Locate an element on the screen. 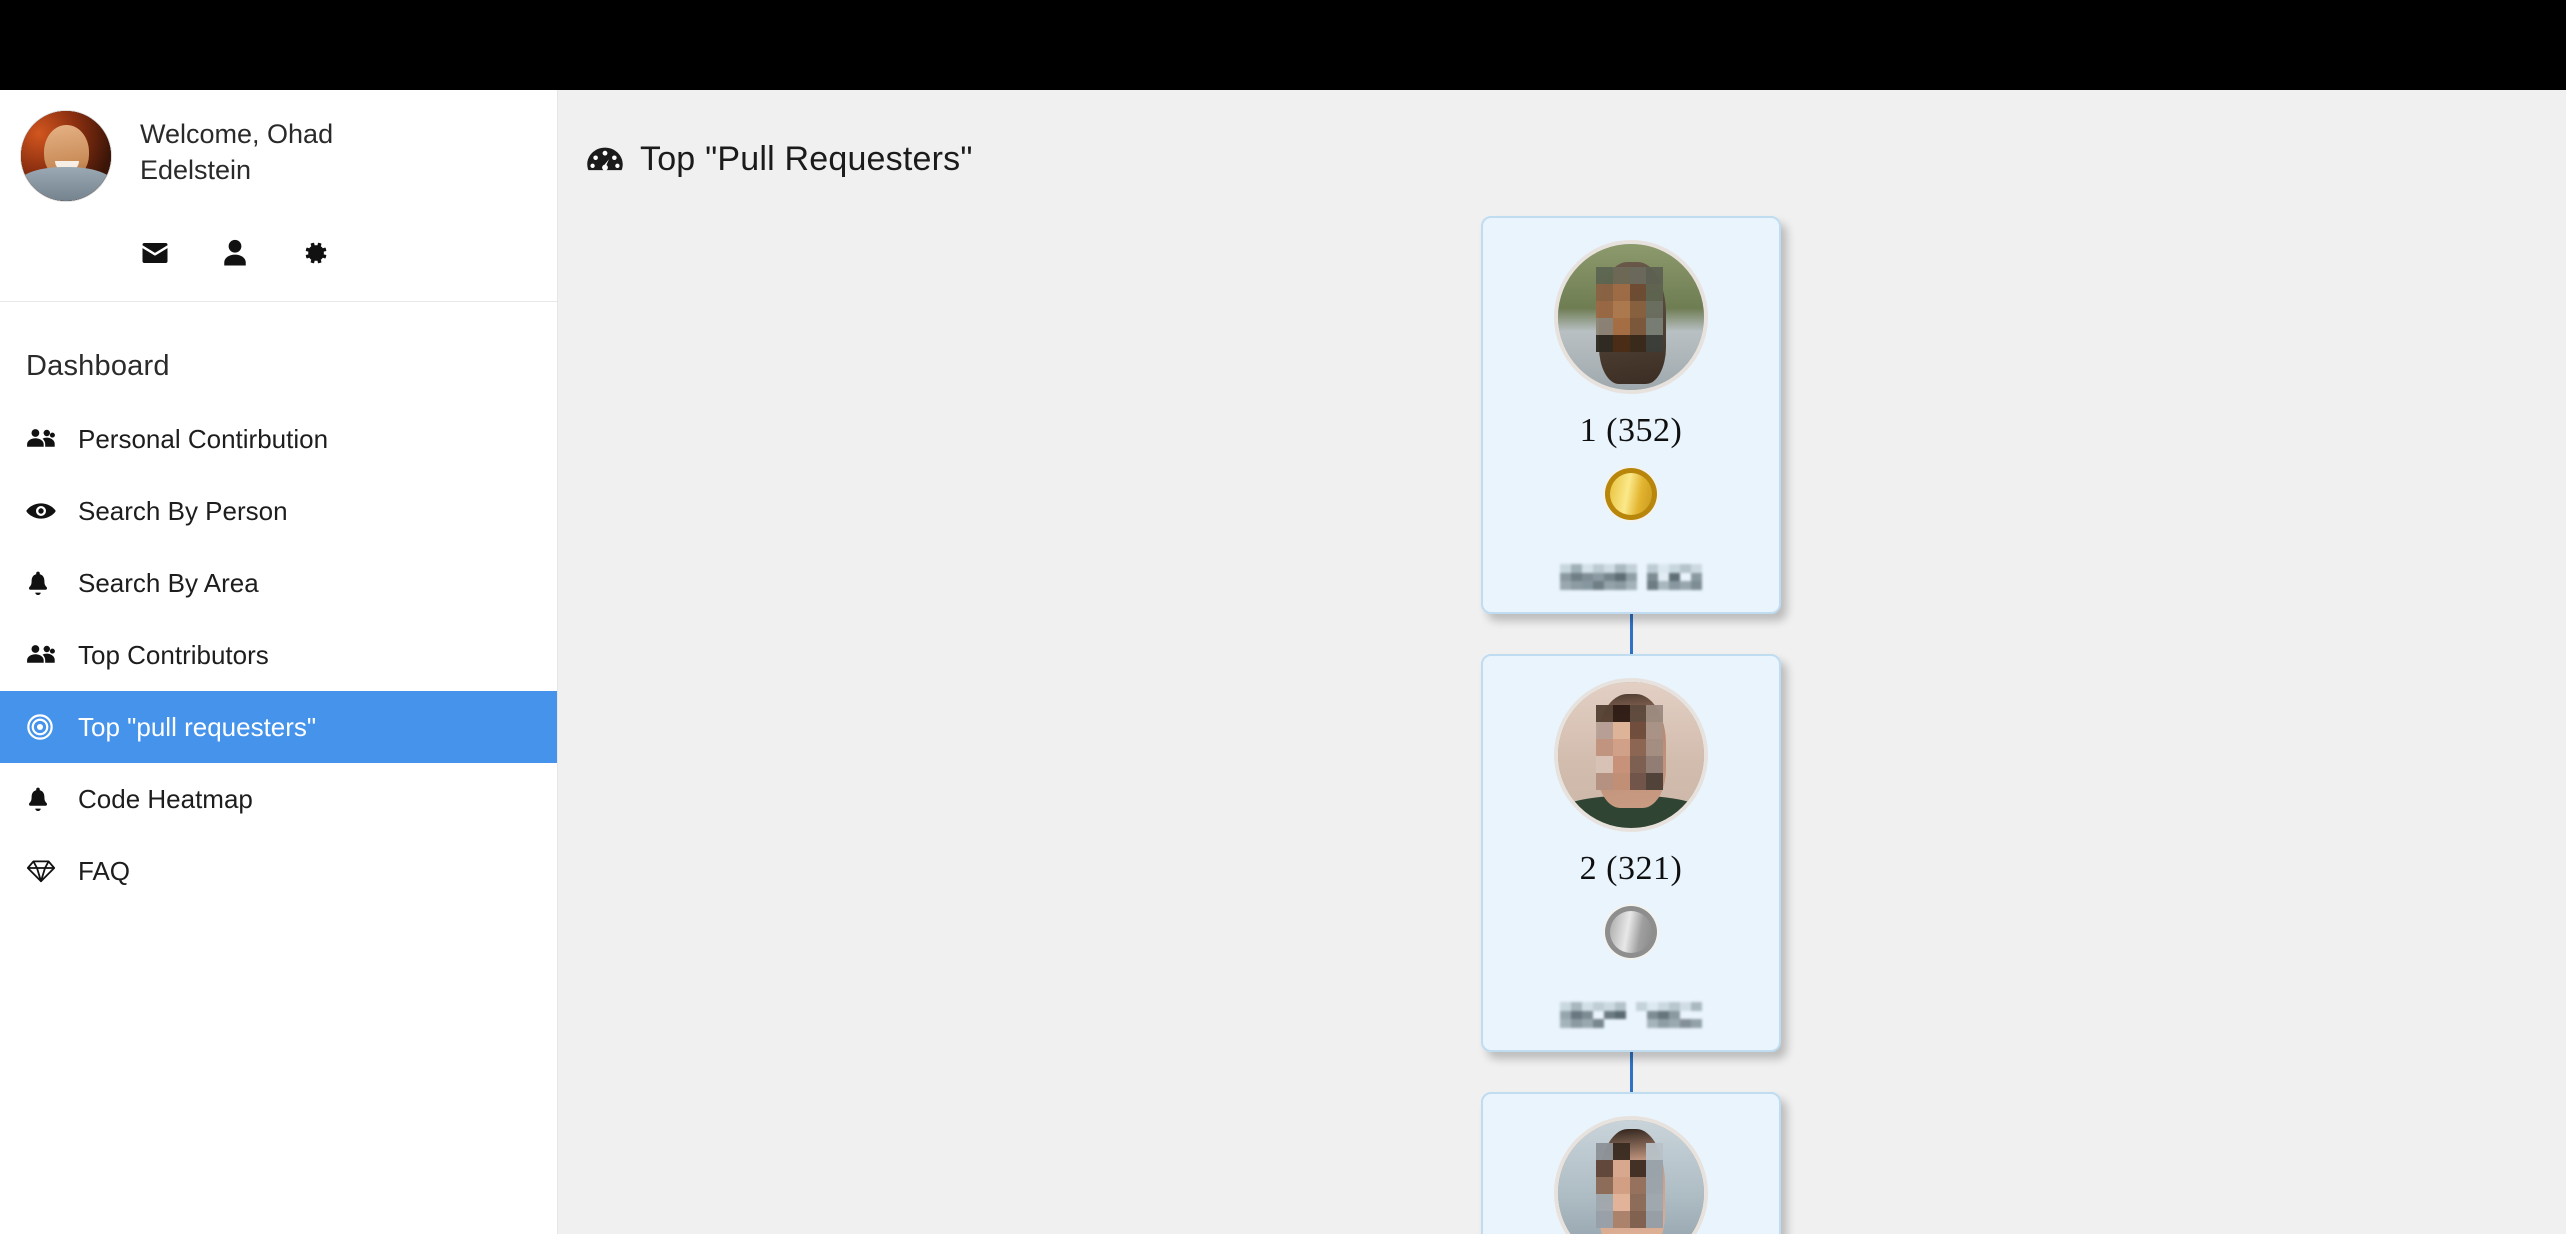 Image resolution: width=2566 pixels, height=1234 pixels. sidebar-item-label: Top Contributors is located at coordinates (173, 654).